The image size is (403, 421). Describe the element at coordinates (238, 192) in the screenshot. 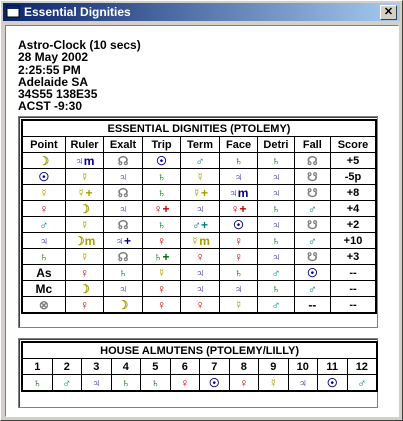

I see `dignity-cell: ♃m` at that location.